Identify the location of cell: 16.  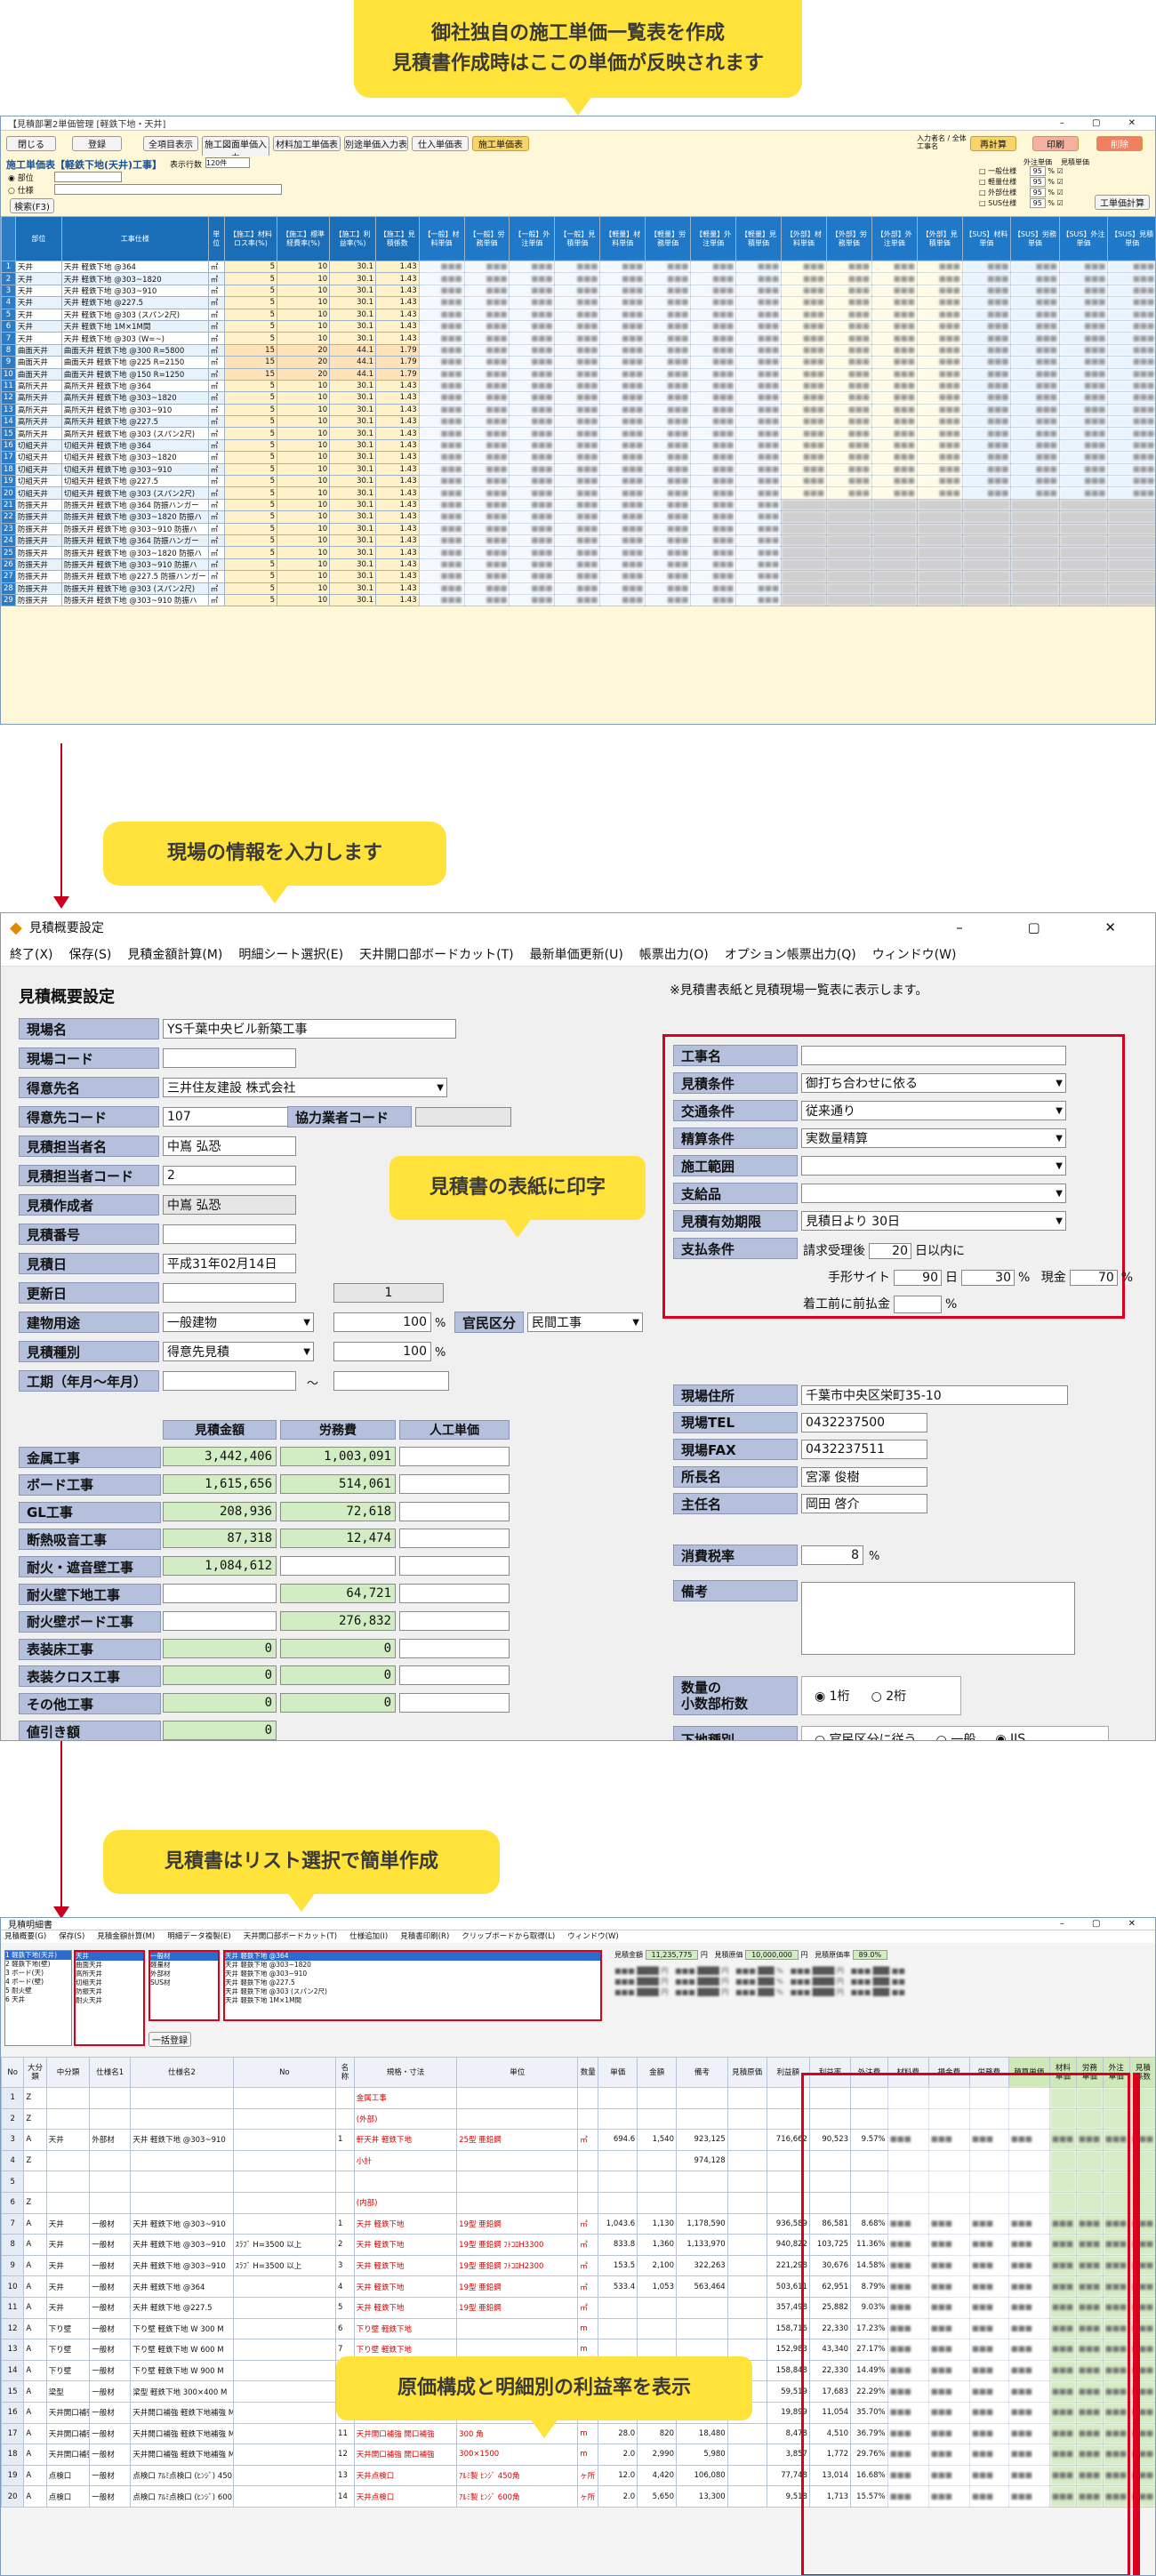
(13, 2412).